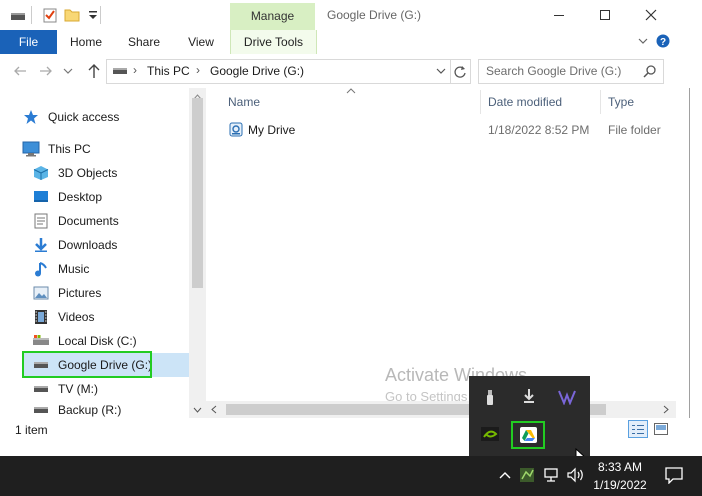 The height and width of the screenshot is (496, 702). I want to click on download-icon, so click(41, 245).